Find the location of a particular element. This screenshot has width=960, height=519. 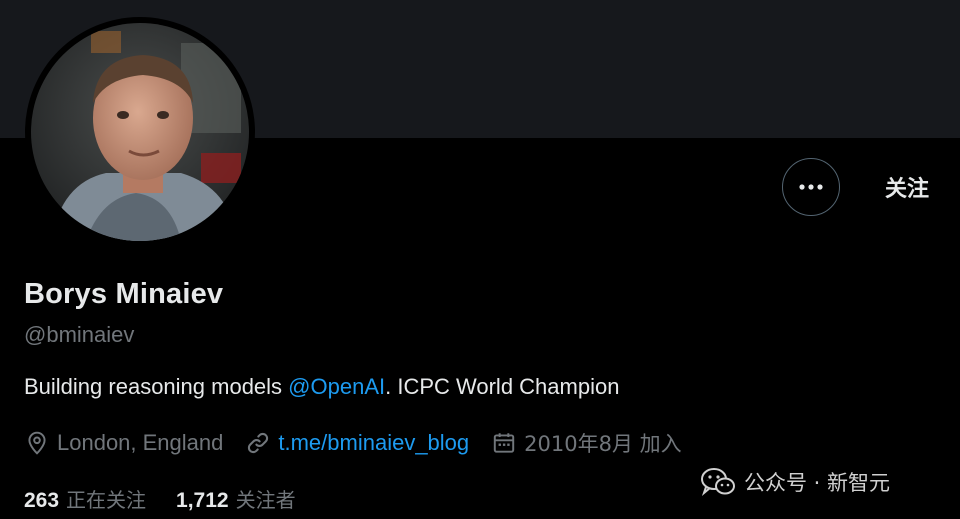

website-item: t.me/bminaiev_blog is located at coordinates (357, 443).